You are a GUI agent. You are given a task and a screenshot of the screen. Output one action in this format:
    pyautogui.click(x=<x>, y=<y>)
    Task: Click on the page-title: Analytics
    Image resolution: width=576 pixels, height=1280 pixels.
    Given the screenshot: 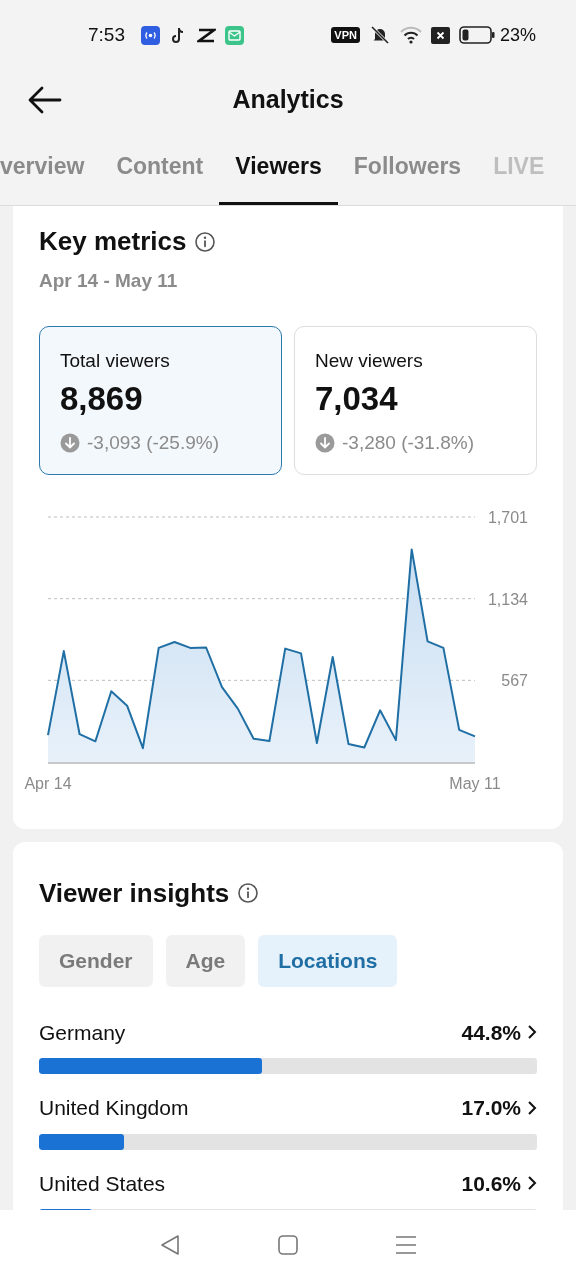 What is the action you would take?
    pyautogui.click(x=288, y=100)
    